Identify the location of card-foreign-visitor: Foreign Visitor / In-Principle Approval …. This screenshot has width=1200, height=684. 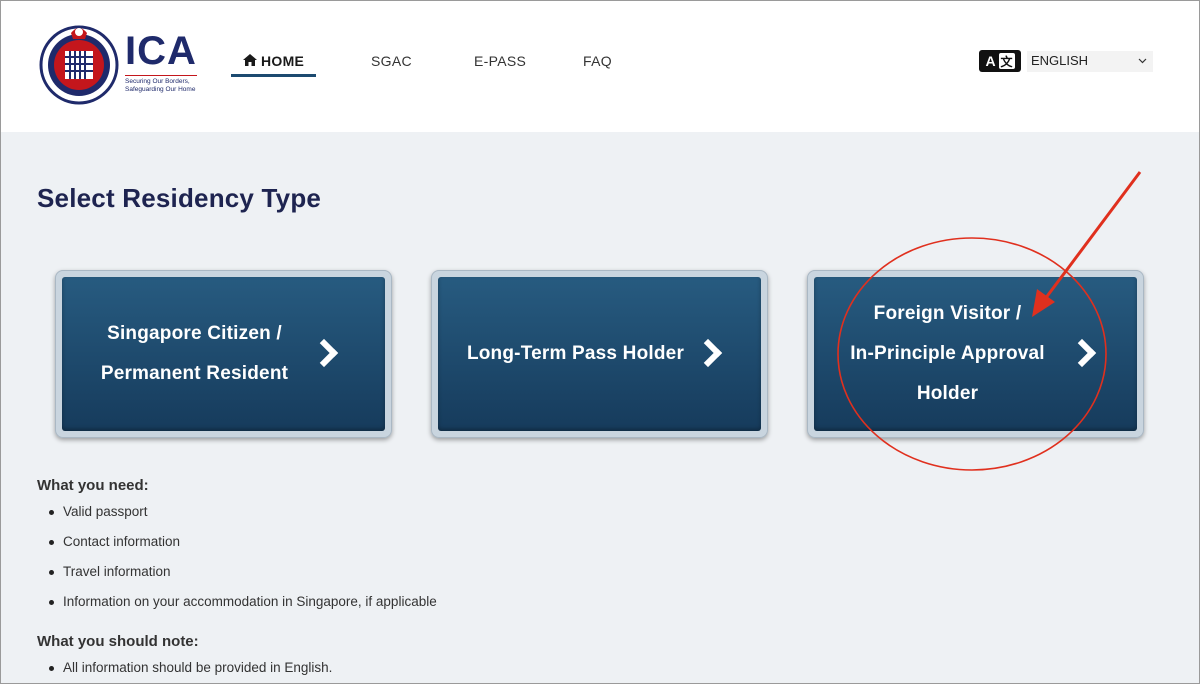
(975, 354).